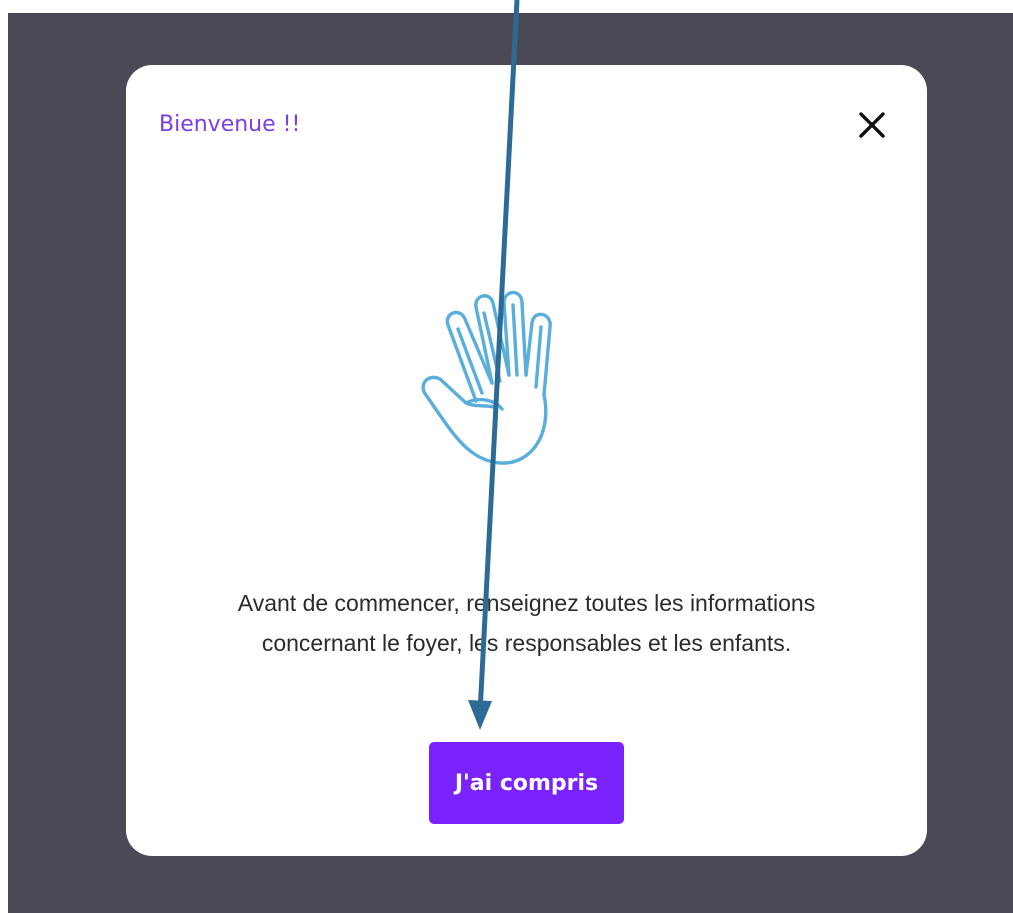 This screenshot has width=1013, height=913. I want to click on close-icon, so click(872, 125).